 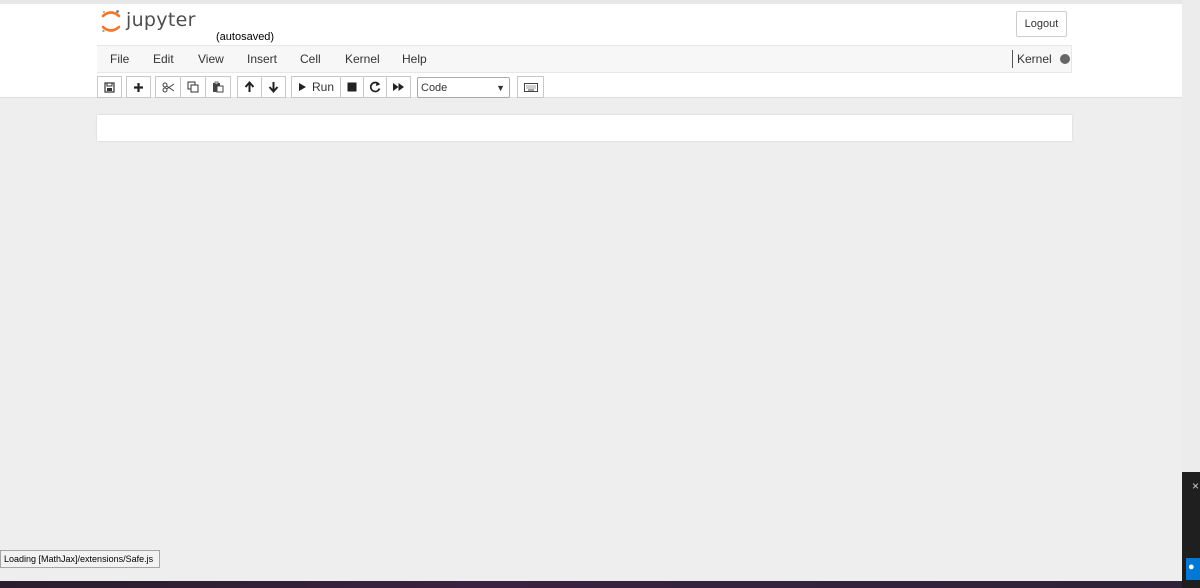 I want to click on copy-button, so click(x=193, y=87).